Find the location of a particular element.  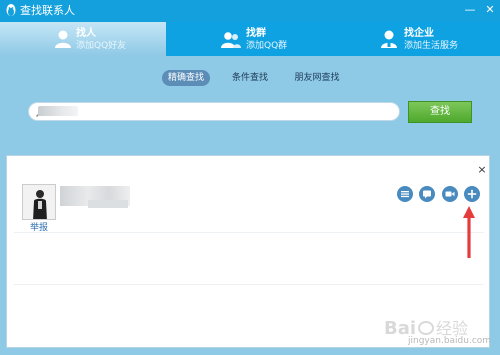

search-input is located at coordinates (216, 111).